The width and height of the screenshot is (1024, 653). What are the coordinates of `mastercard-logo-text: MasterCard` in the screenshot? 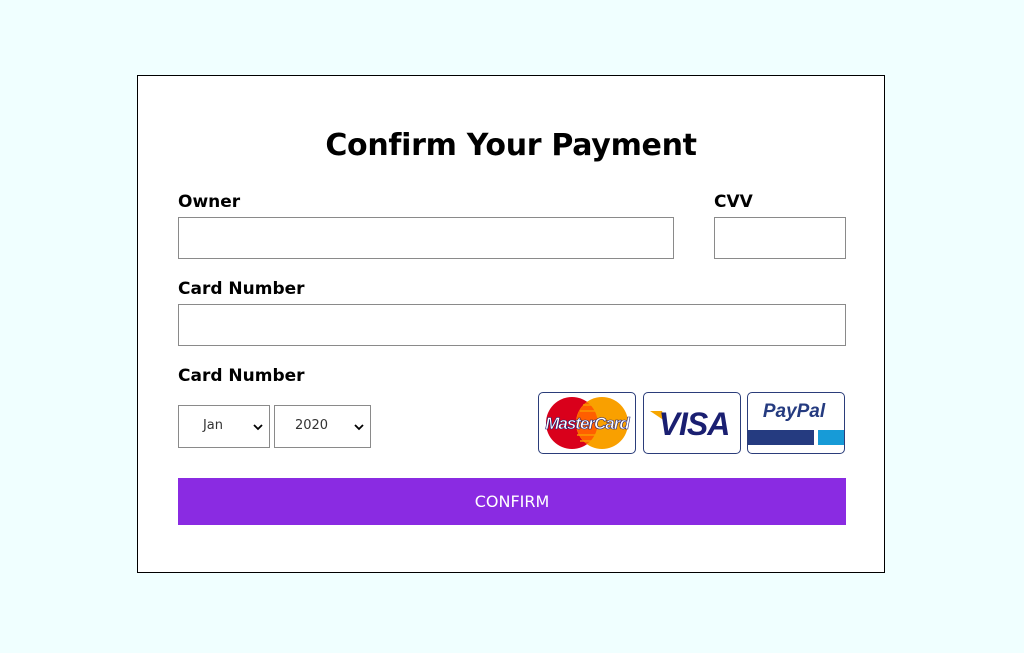 It's located at (587, 423).